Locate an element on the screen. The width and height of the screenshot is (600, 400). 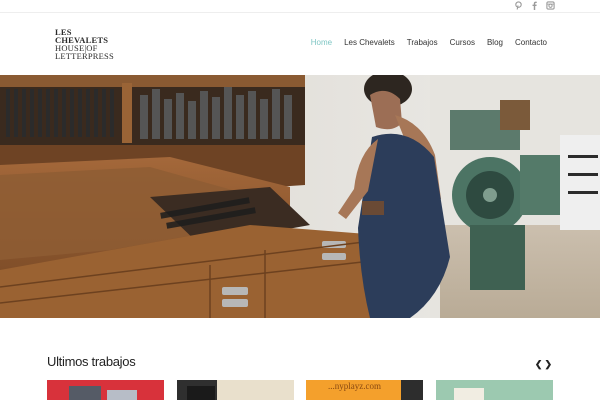
work-thumbnail: ...nyplayz.com is located at coordinates (364, 390).